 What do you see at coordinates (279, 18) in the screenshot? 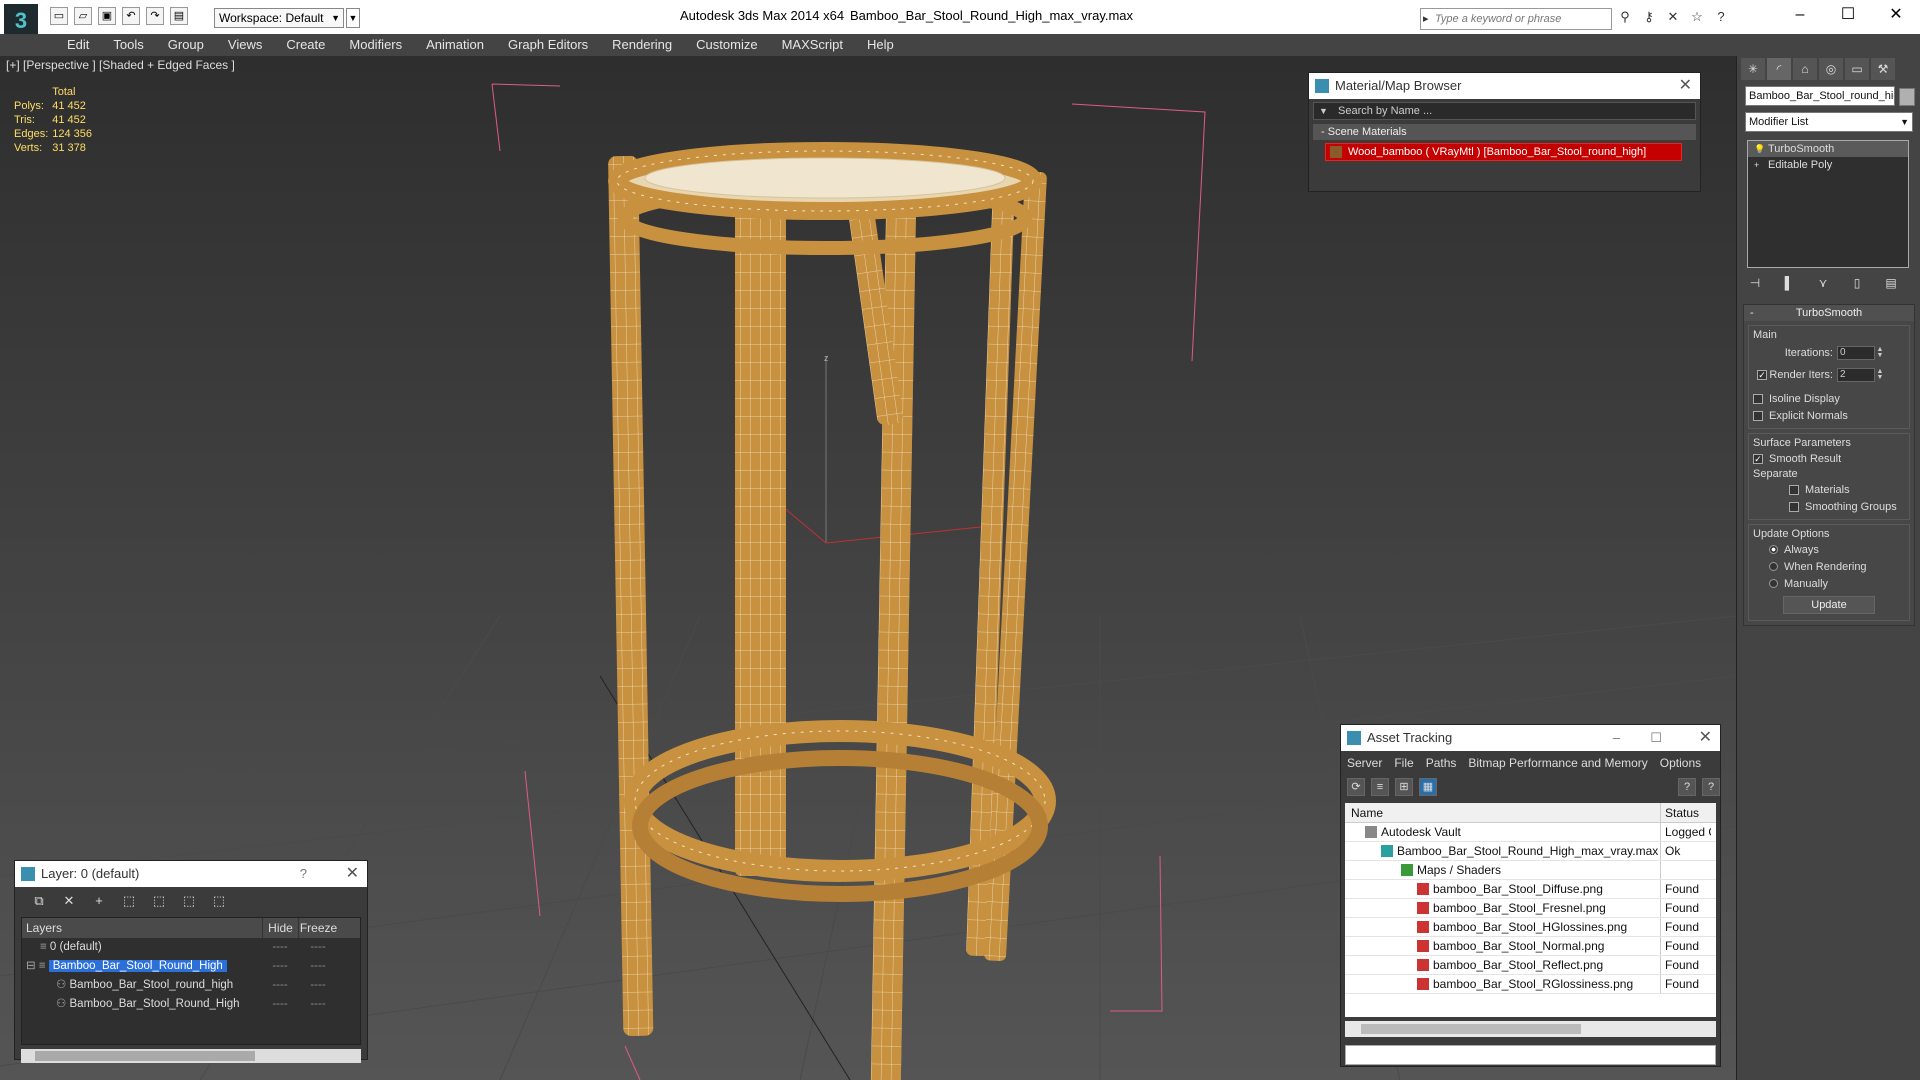
I see `workspace-dropdown: Workspace: Default ▼` at bounding box center [279, 18].